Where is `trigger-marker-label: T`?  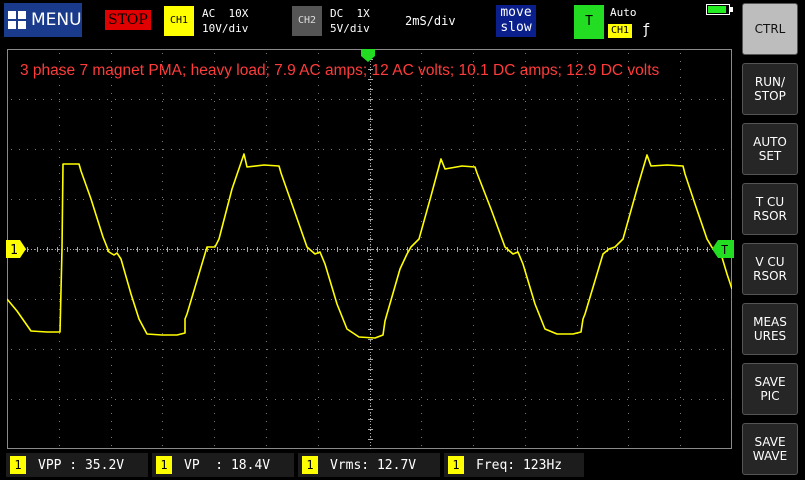 trigger-marker-label: T is located at coordinates (724, 250).